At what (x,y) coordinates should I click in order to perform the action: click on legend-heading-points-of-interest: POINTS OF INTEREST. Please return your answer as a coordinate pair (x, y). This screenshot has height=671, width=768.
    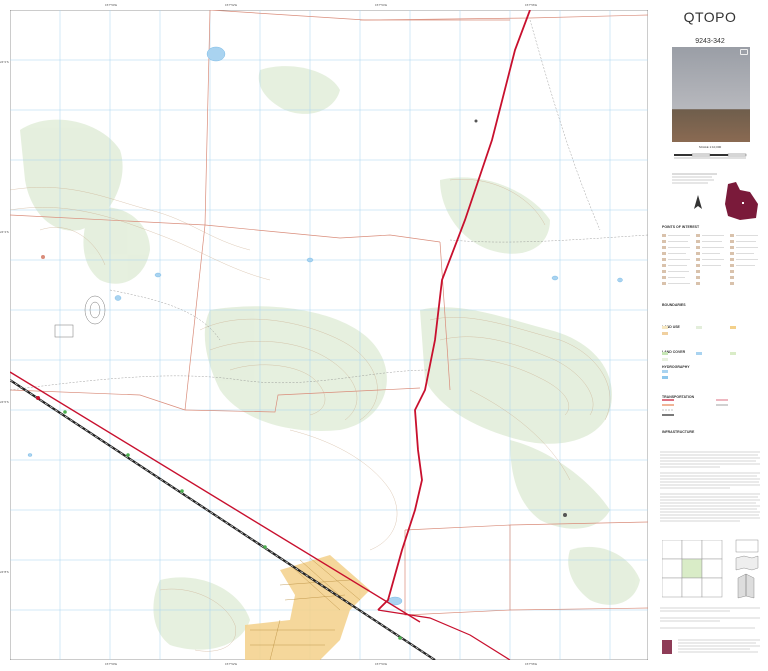
    Looking at the image, I should click on (681, 227).